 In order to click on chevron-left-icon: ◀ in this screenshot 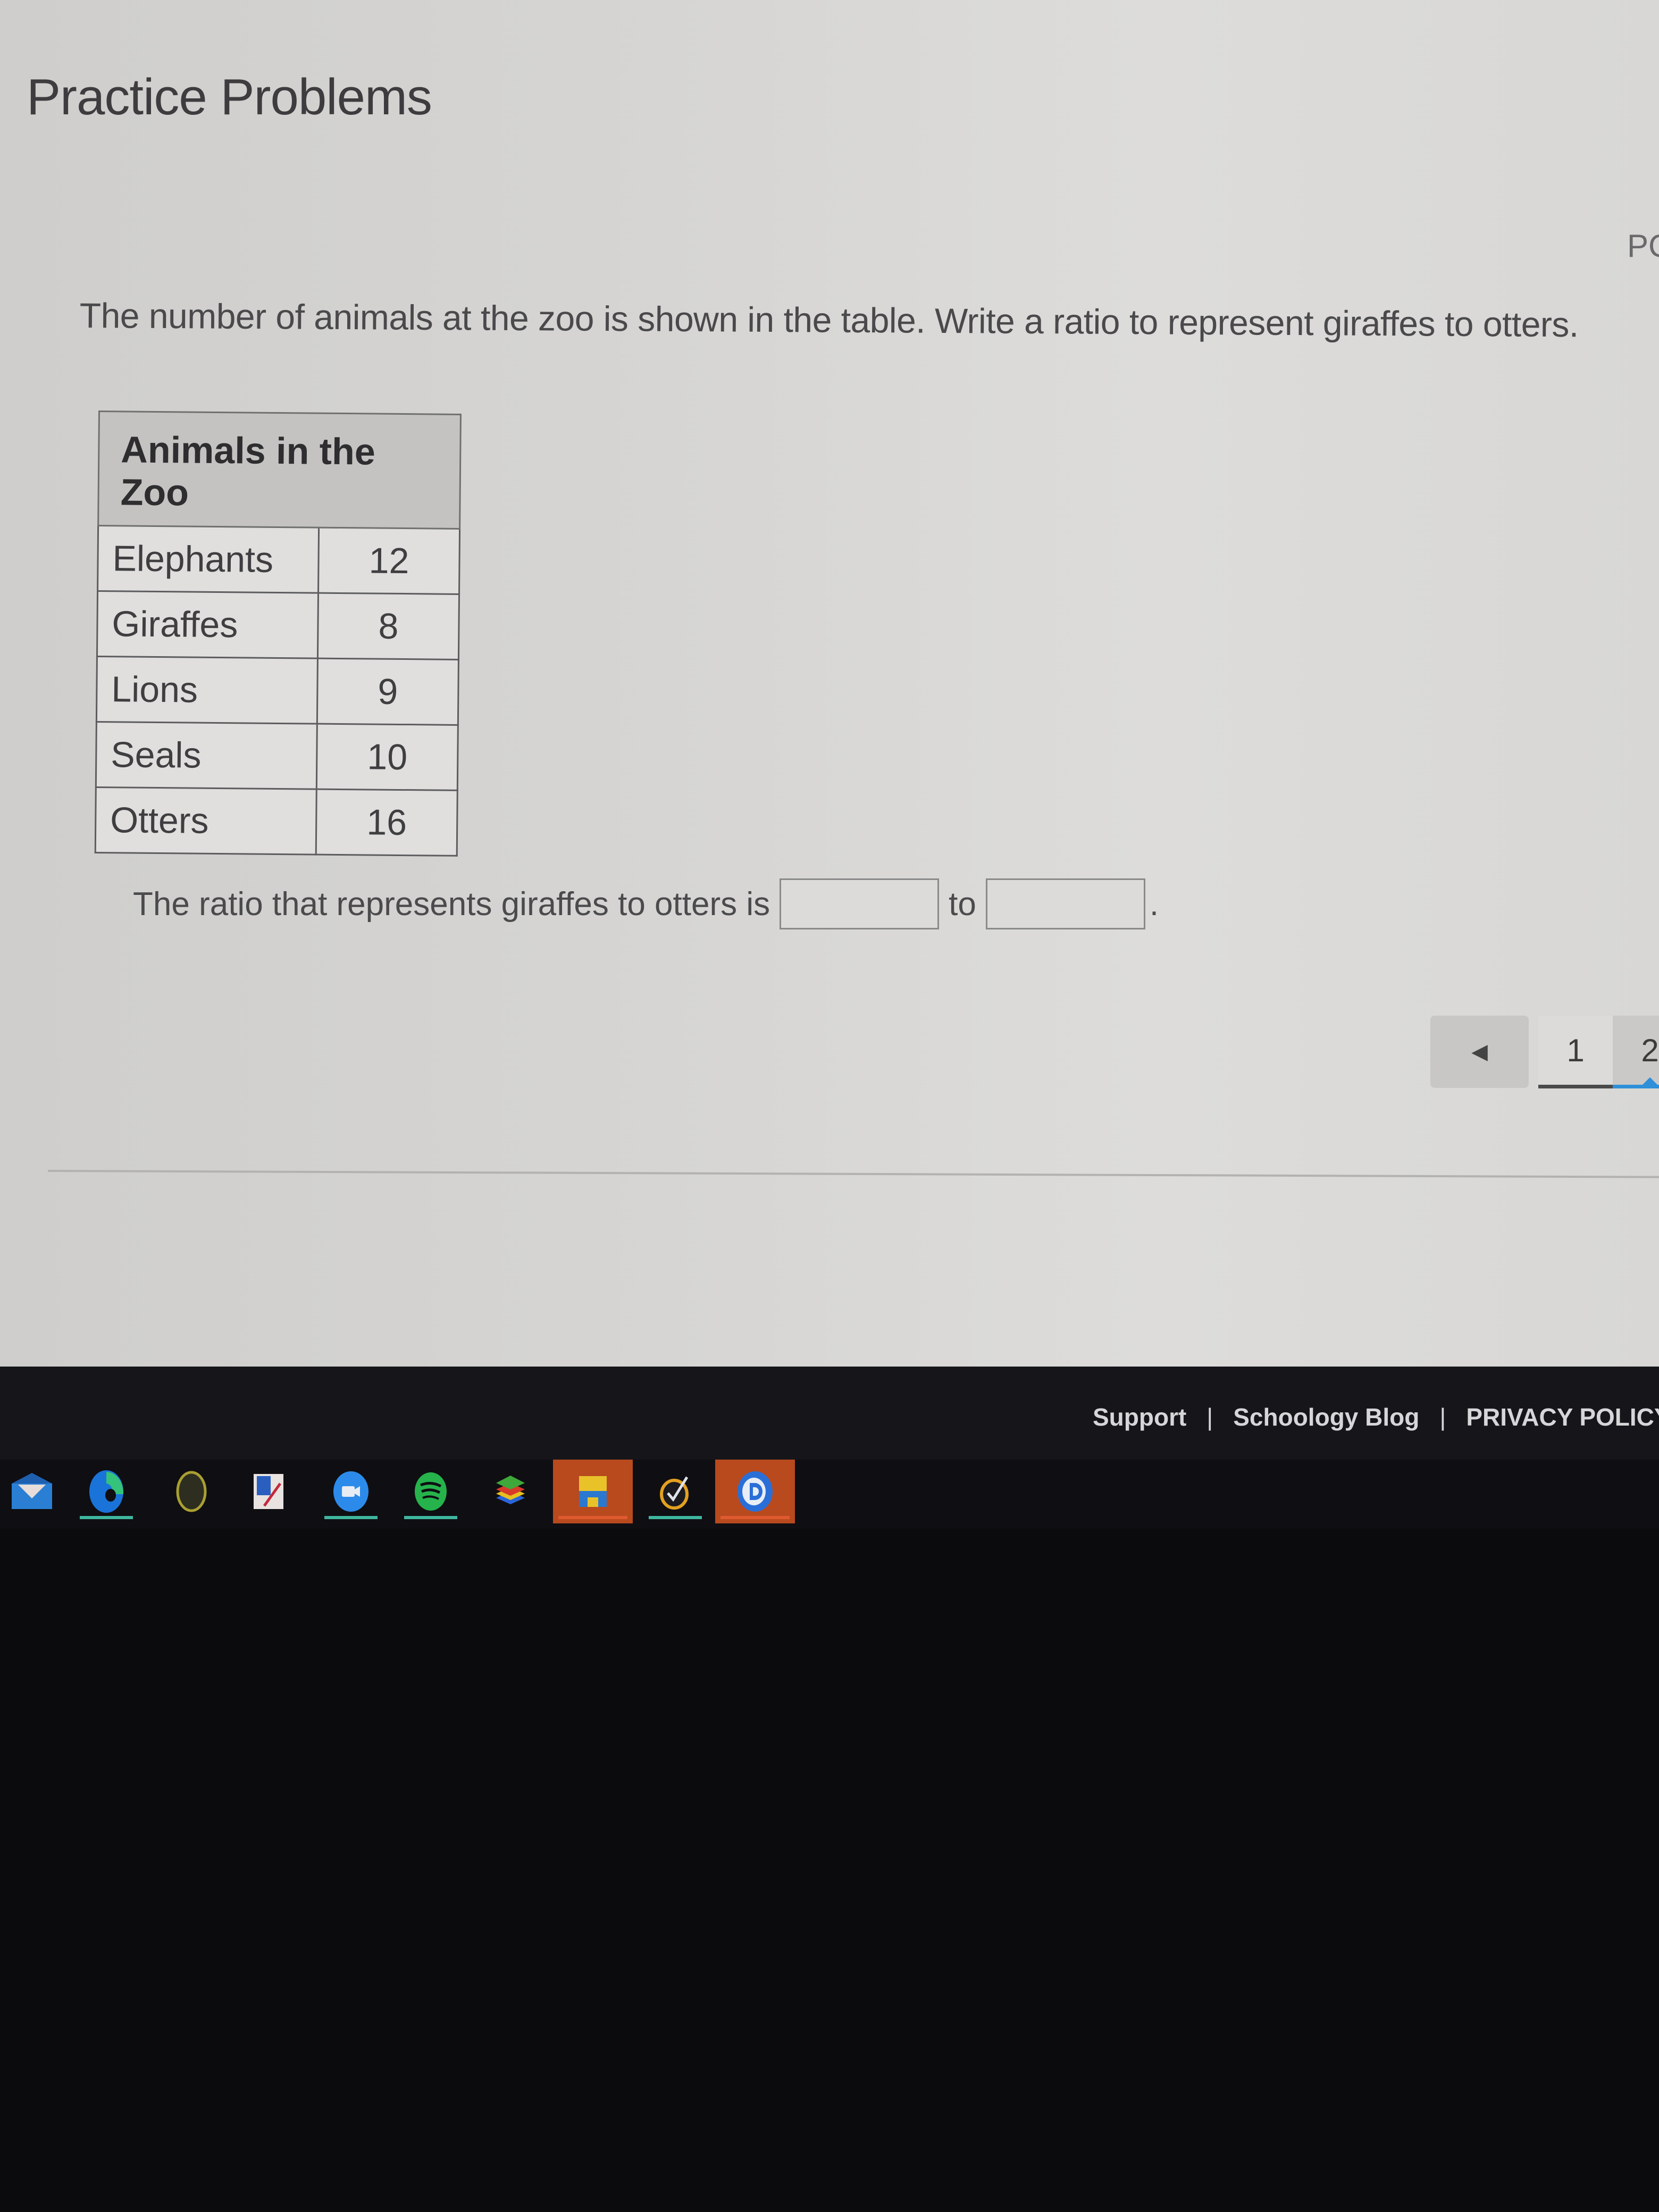, I will do `click(1479, 1051)`.